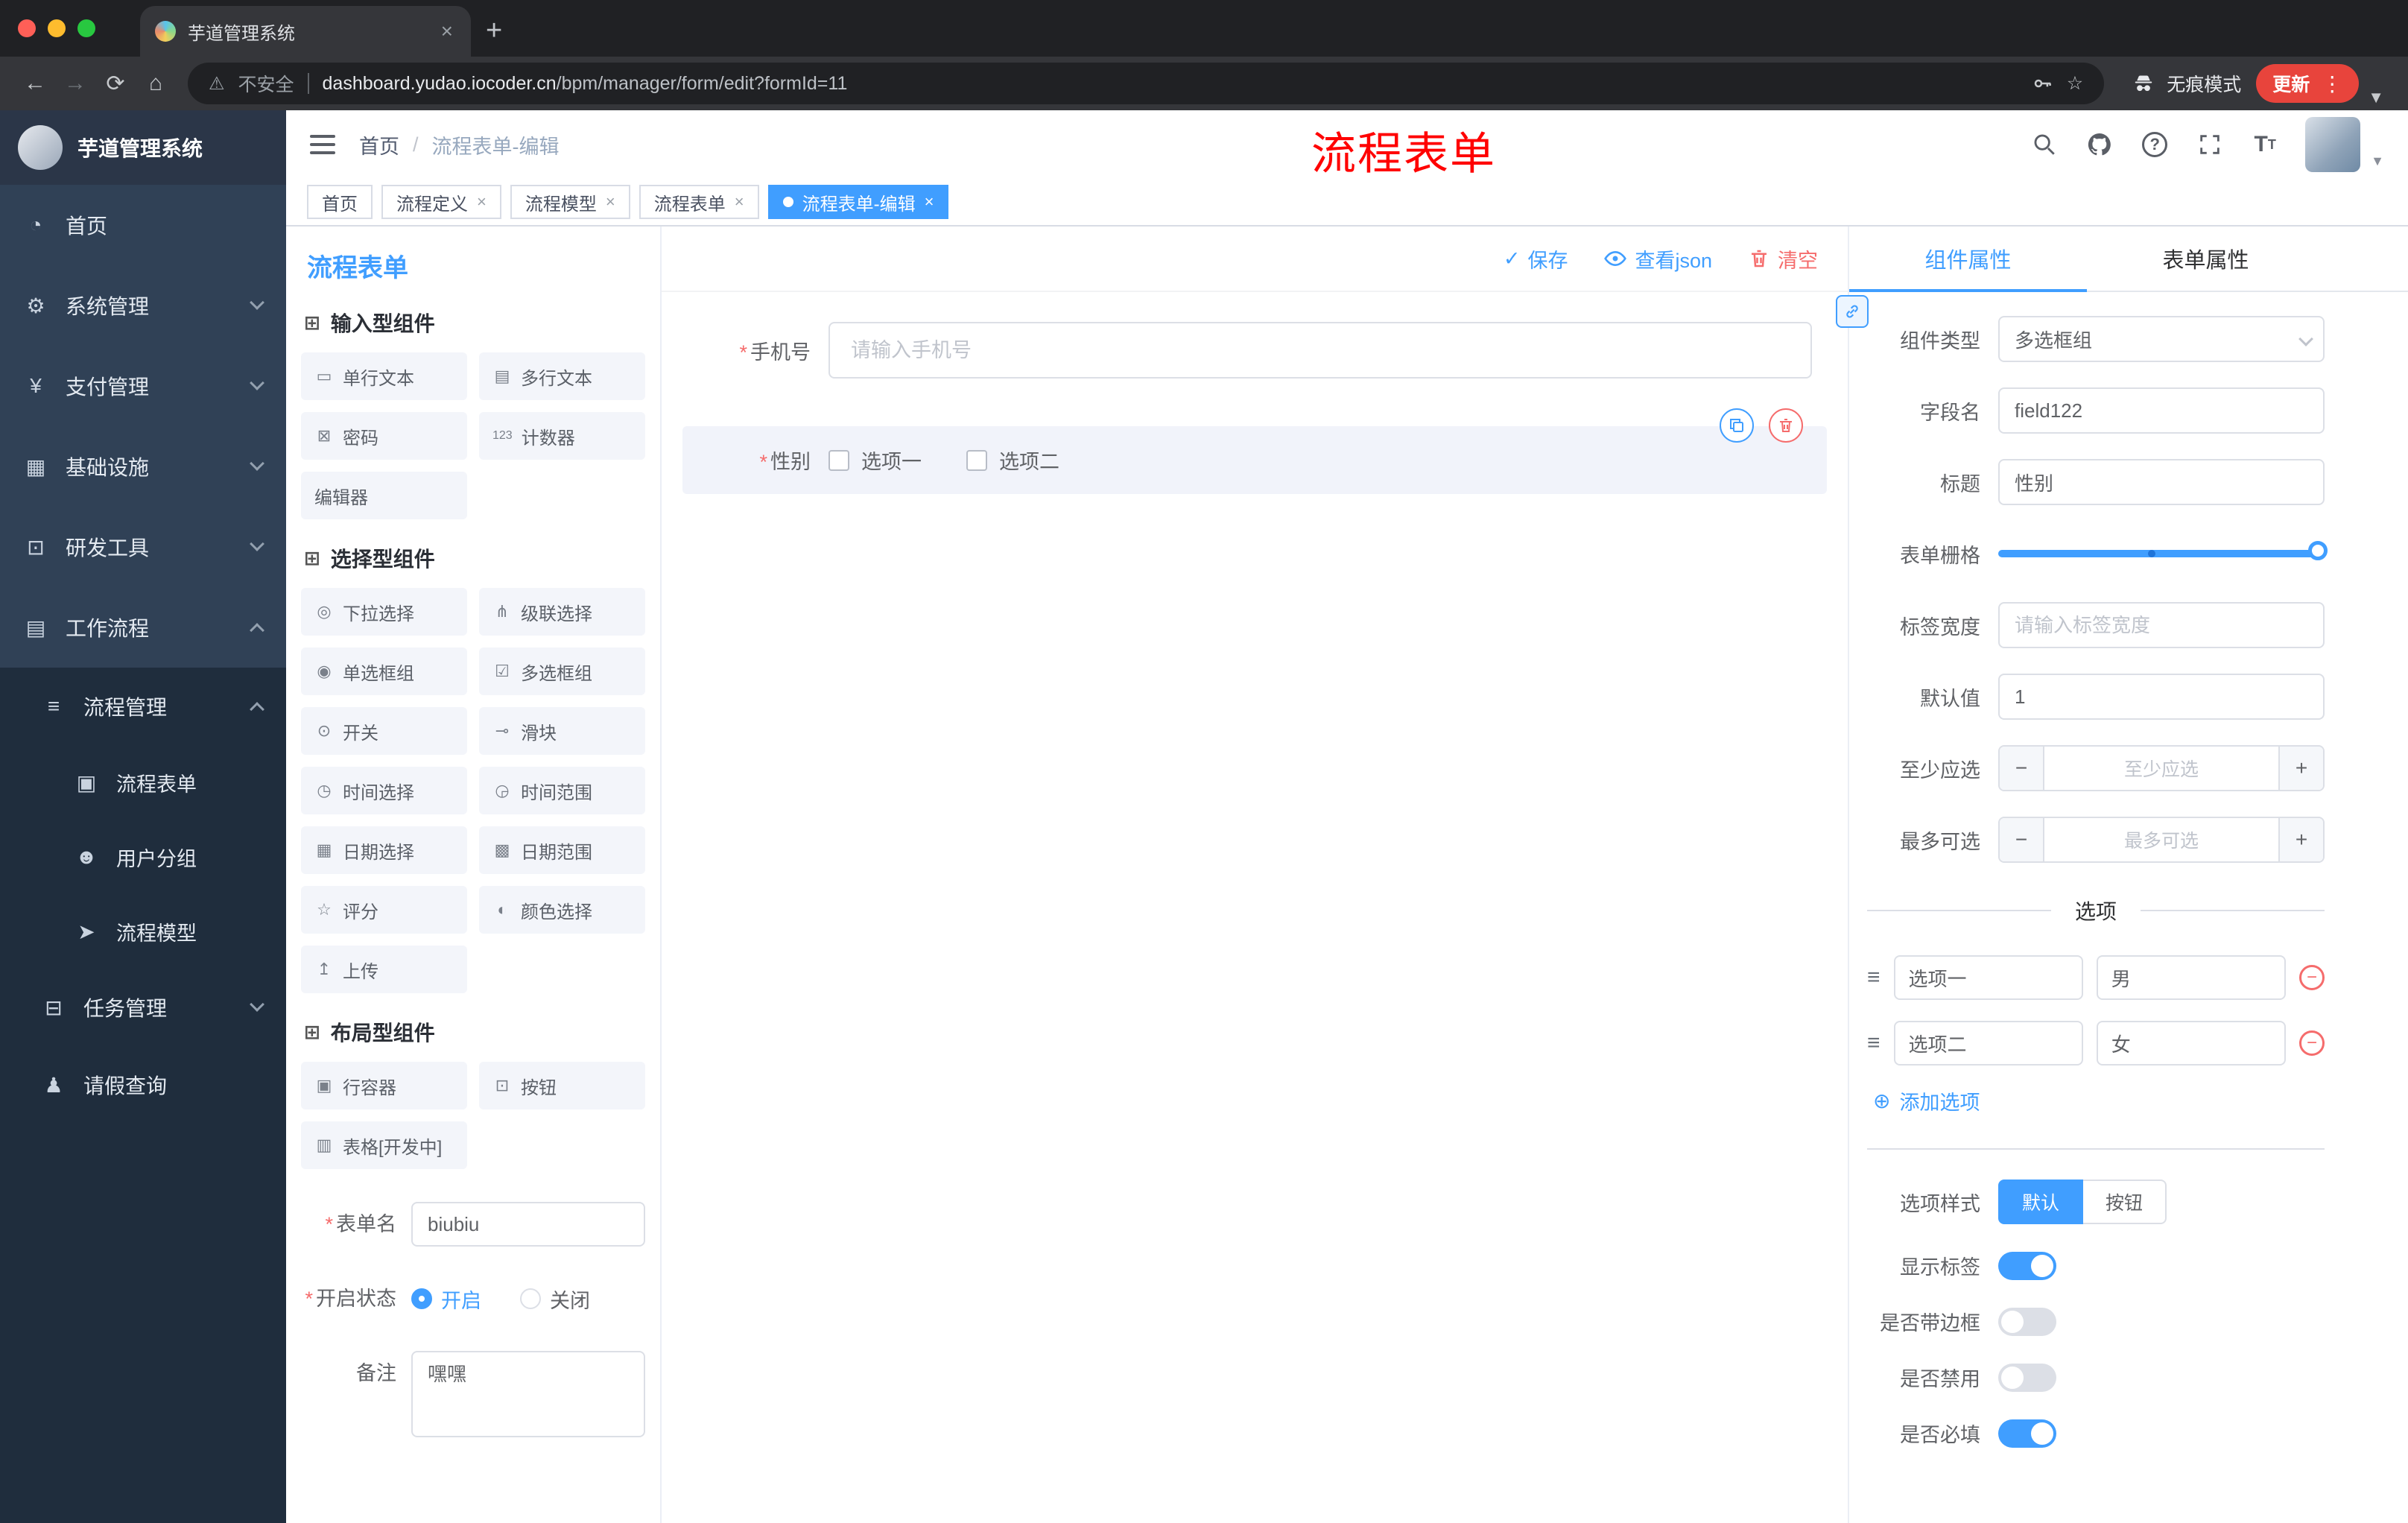  I want to click on slider-handle, so click(2318, 550).